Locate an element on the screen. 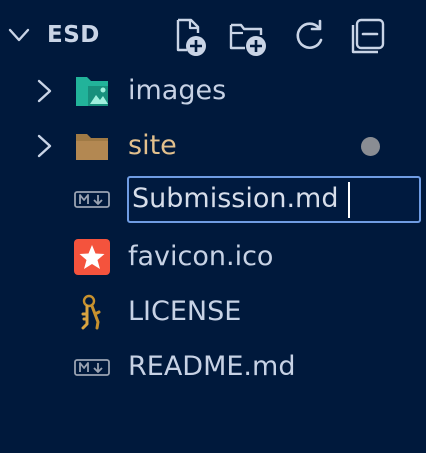 The image size is (426, 453). tree-item-favicon: favicon.ico is located at coordinates (213, 257).